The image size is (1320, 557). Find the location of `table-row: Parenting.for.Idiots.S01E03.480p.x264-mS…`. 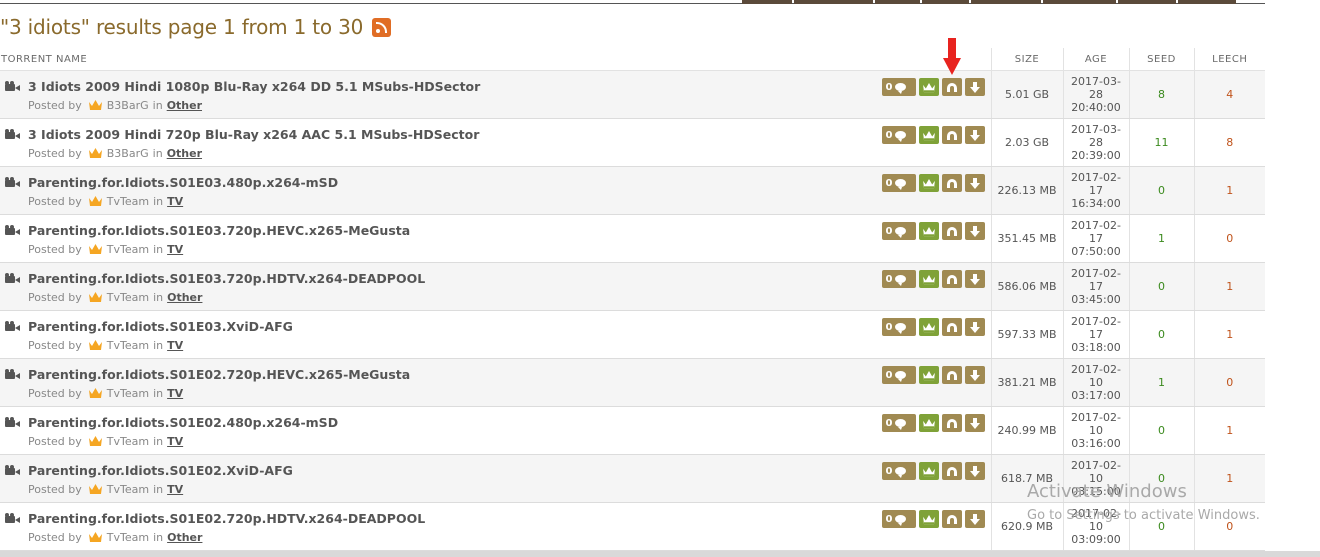

table-row: Parenting.for.Idiots.S01E03.480p.x264-mS… is located at coordinates (632, 190).